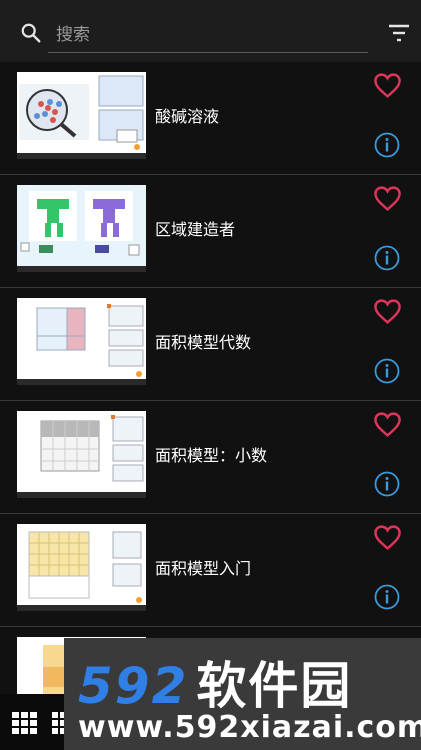 This screenshot has height=750, width=421. What do you see at coordinates (399, 33) in the screenshot?
I see `filter-icon` at bounding box center [399, 33].